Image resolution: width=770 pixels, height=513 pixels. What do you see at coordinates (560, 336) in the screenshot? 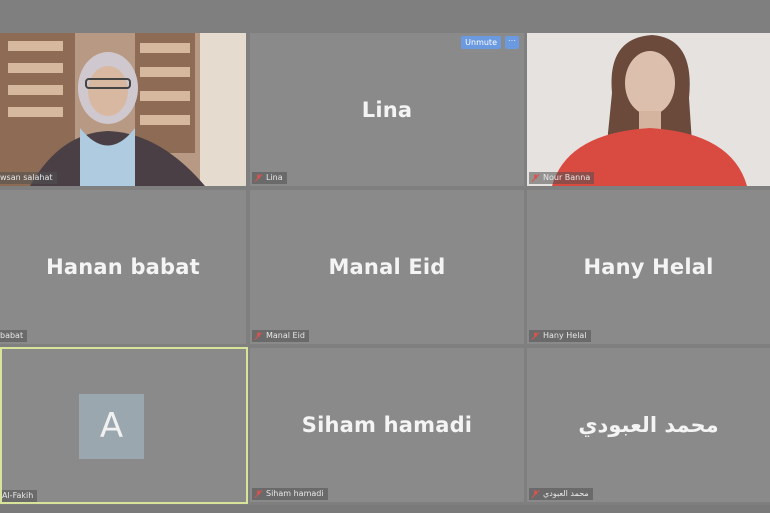
I see `participant-label: Hany Helal` at bounding box center [560, 336].